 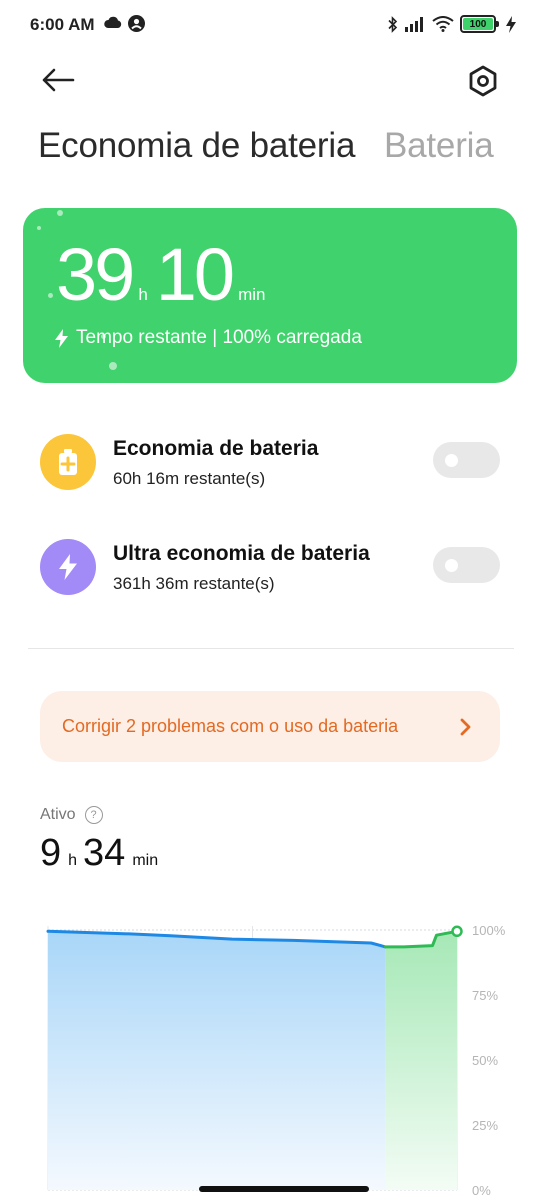 What do you see at coordinates (241, 553) in the screenshot?
I see `ultra-battery-saver-title: Ultra economia de bateria` at bounding box center [241, 553].